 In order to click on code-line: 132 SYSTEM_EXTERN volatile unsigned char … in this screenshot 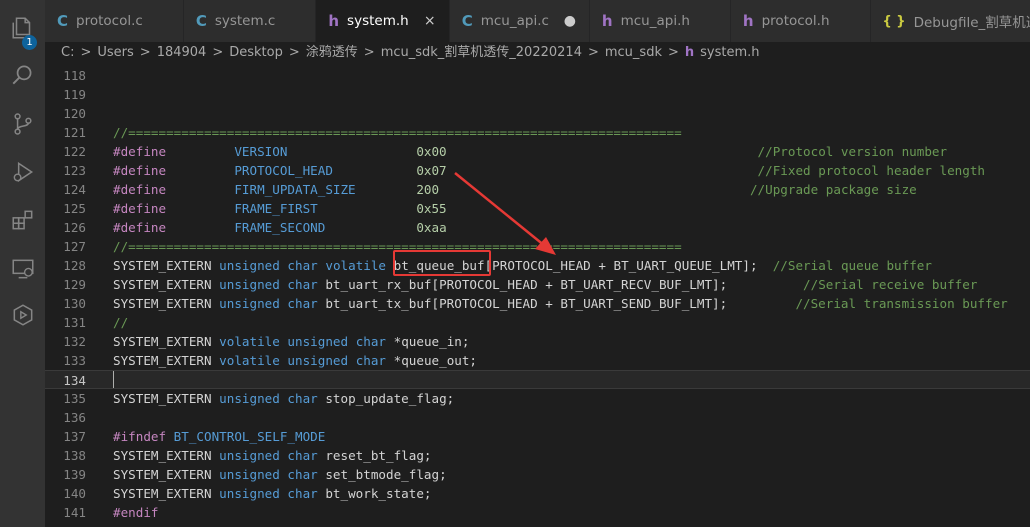, I will do `click(537, 341)`.